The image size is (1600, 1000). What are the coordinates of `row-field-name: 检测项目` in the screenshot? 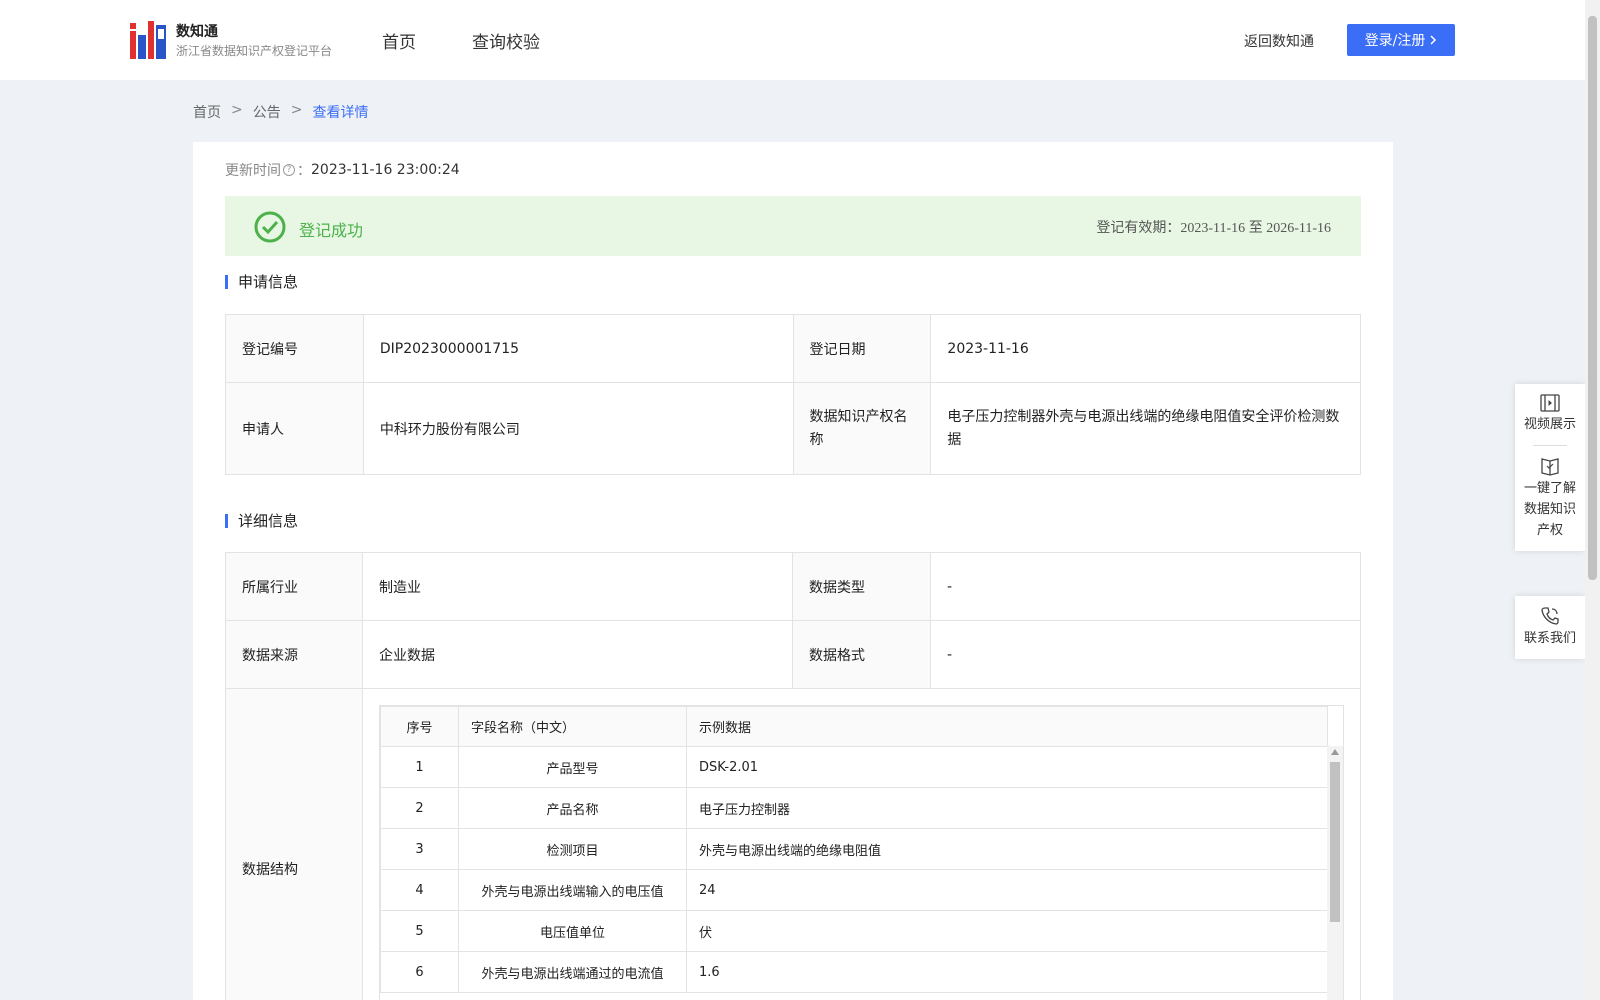 It's located at (572, 849).